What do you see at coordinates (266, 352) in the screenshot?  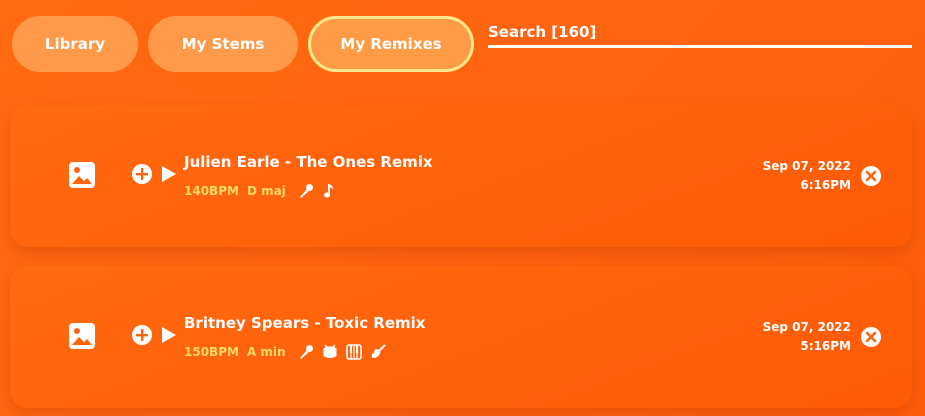 I see `key-label: A min` at bounding box center [266, 352].